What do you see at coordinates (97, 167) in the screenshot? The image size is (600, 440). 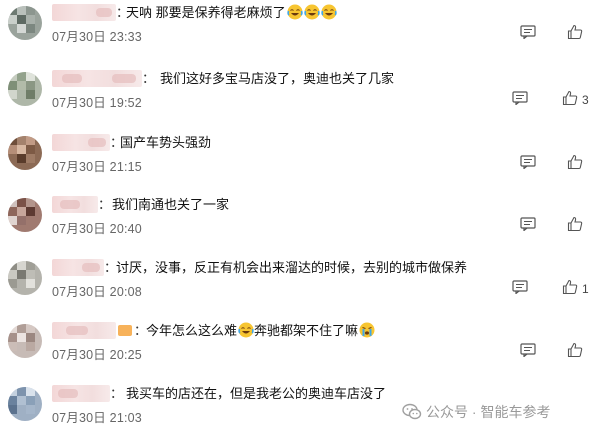 I see `comment-time: 07月30日 21:15` at bounding box center [97, 167].